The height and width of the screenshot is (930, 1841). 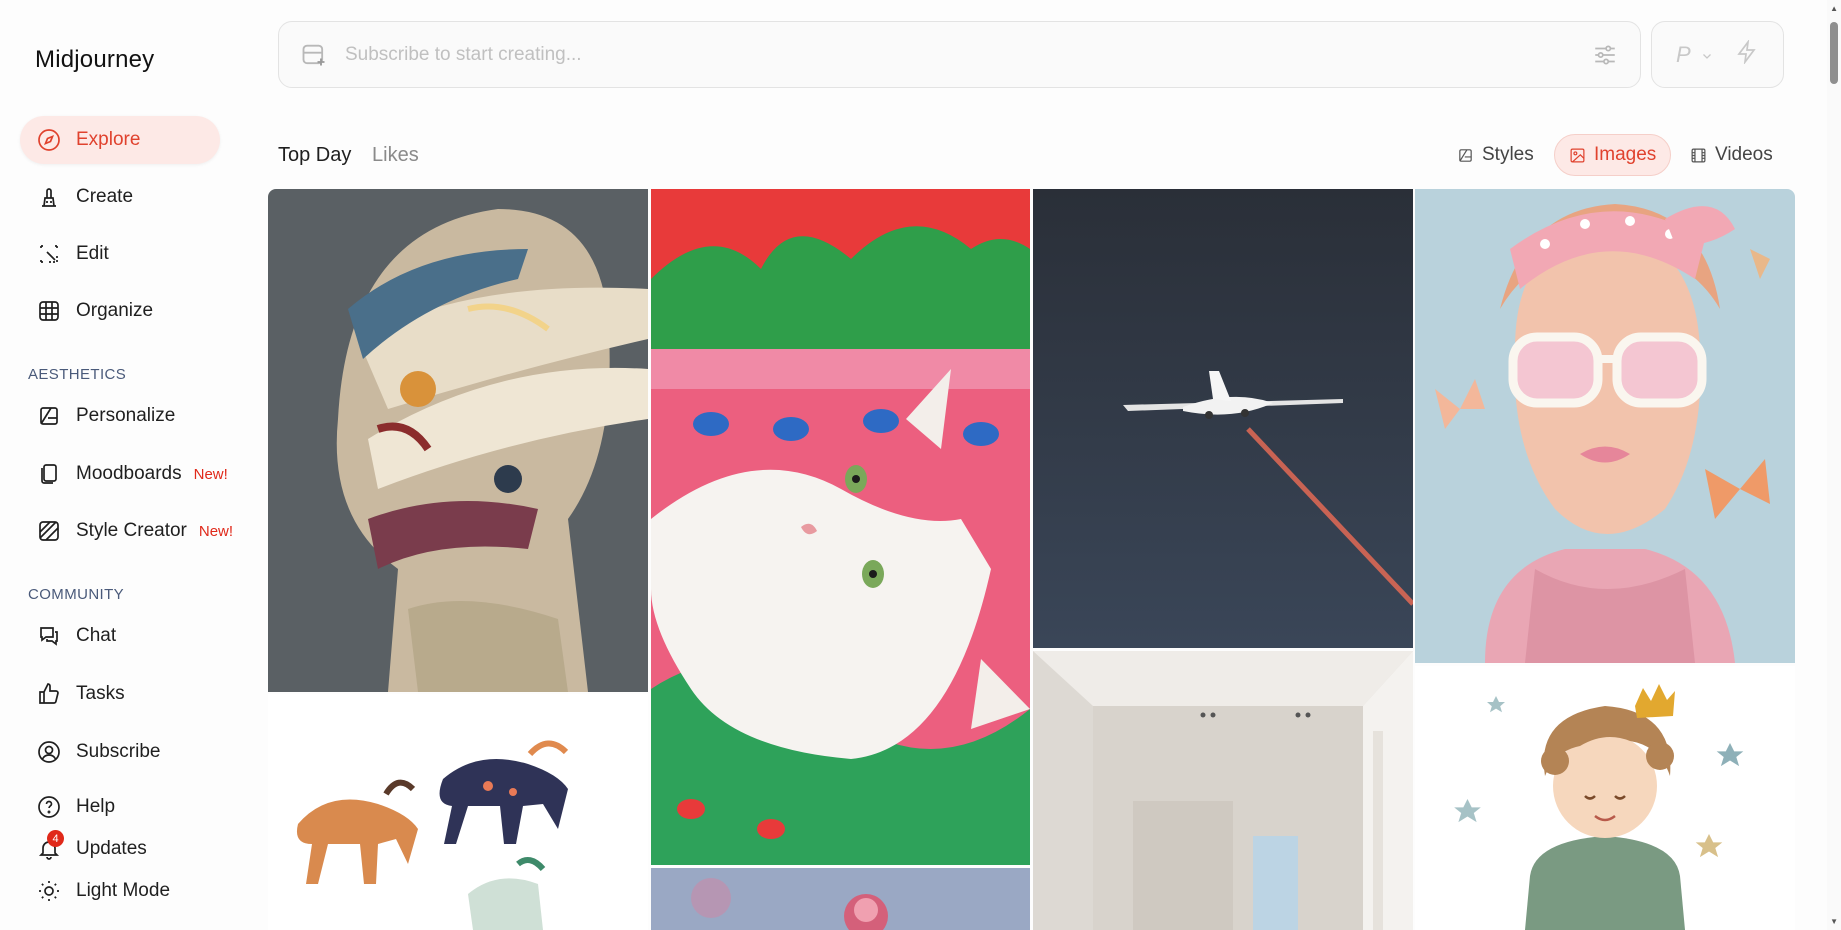 What do you see at coordinates (314, 55) in the screenshot?
I see `add-image-icon` at bounding box center [314, 55].